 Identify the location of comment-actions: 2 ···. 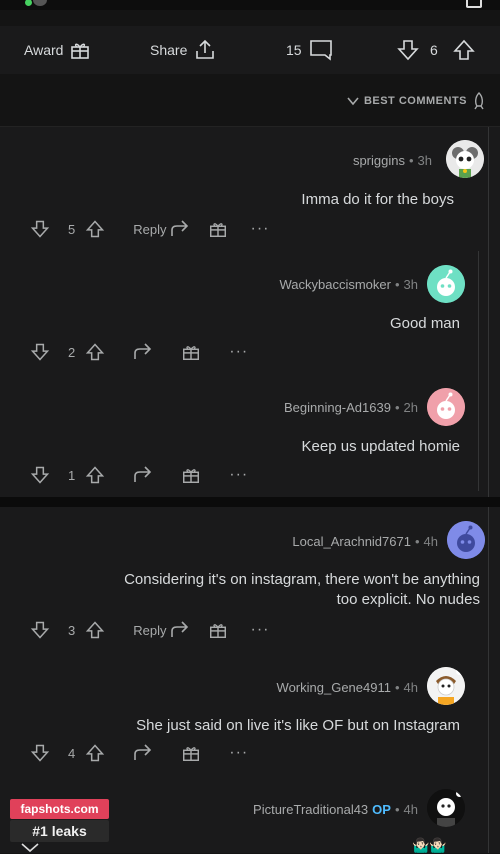
(139, 352).